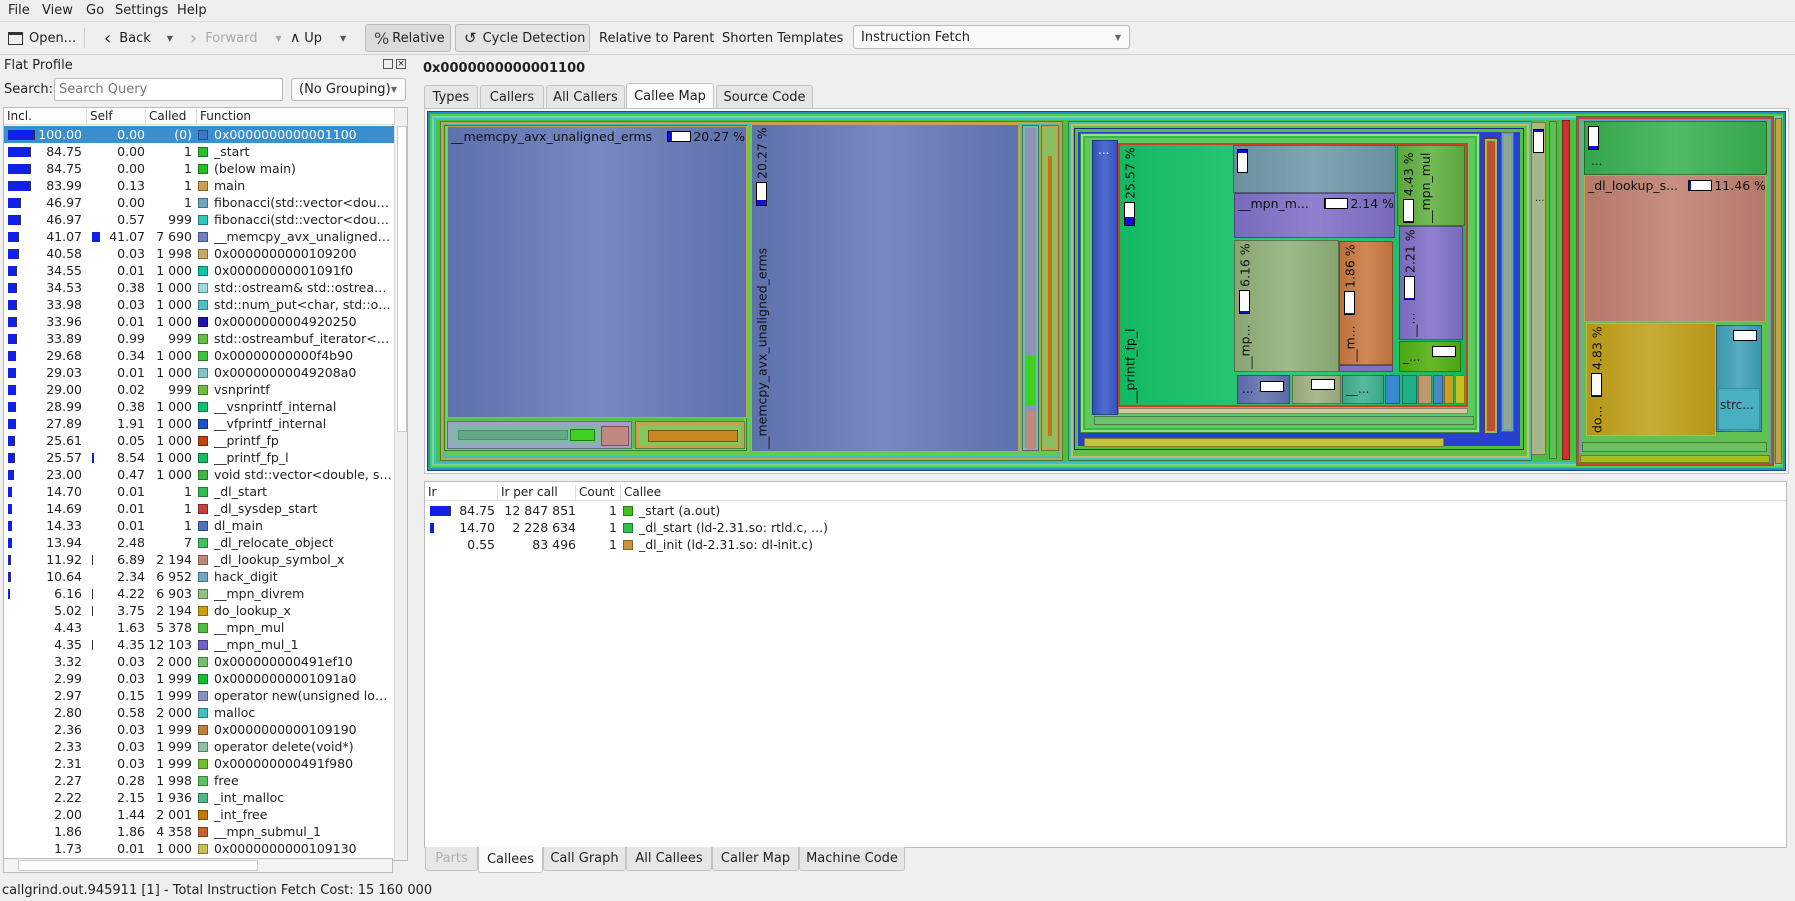 This screenshot has height=901, width=1795. What do you see at coordinates (512, 97) in the screenshot?
I see `tab-callers: Callers` at bounding box center [512, 97].